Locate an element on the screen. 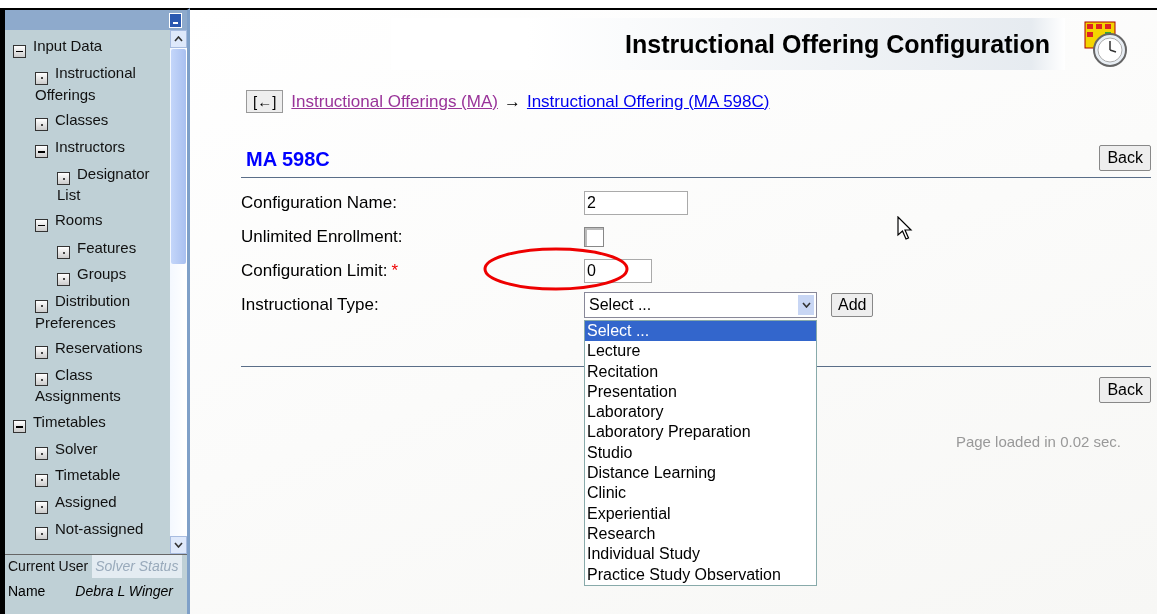 Image resolution: width=1157 pixels, height=614 pixels. calendar-clock-icon is located at coordinates (1106, 44).